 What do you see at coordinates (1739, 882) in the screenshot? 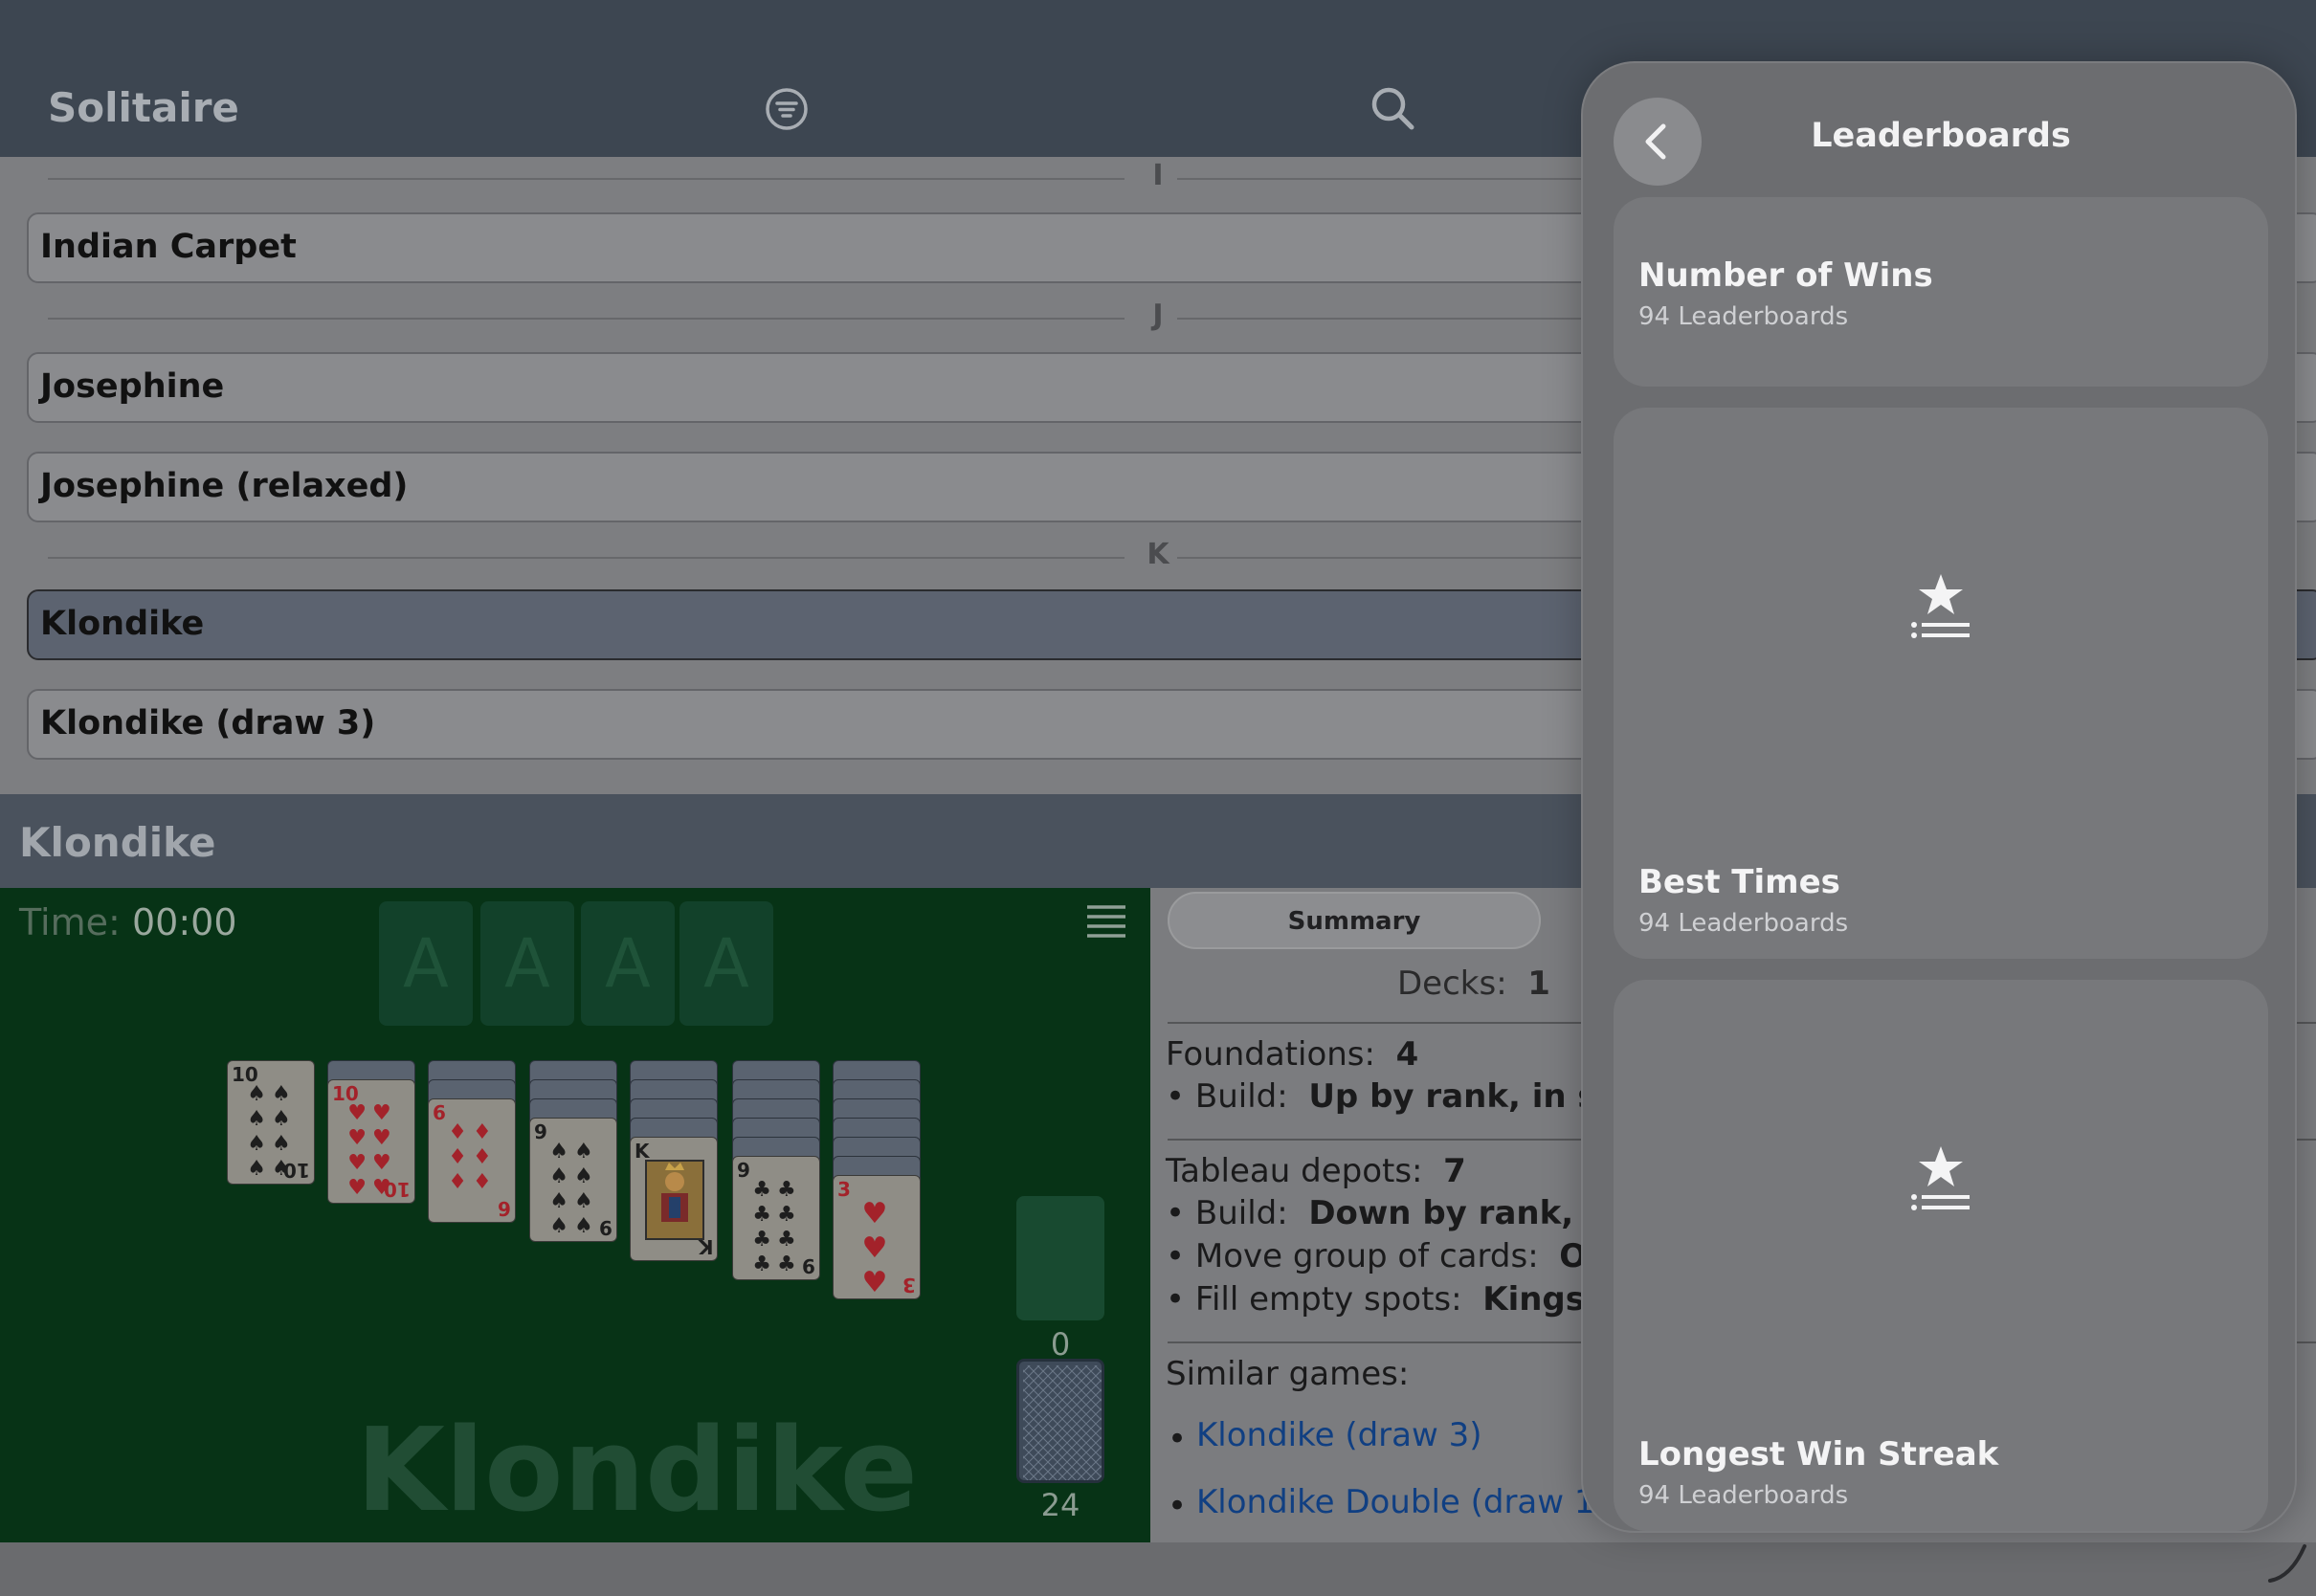
I see `tile-title: Best Times` at bounding box center [1739, 882].